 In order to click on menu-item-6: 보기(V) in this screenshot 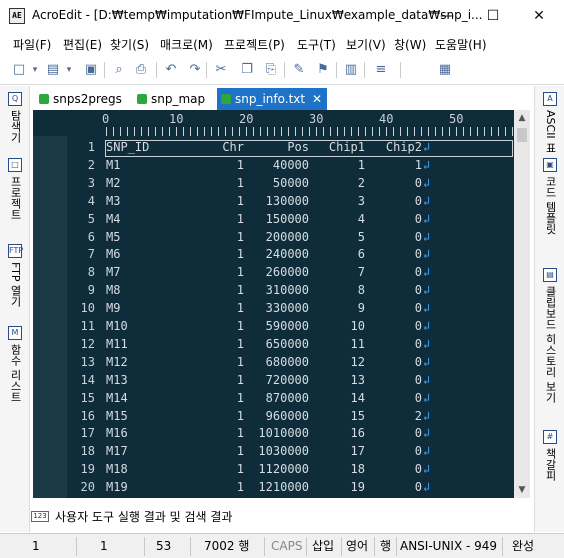, I will do `click(366, 44)`.